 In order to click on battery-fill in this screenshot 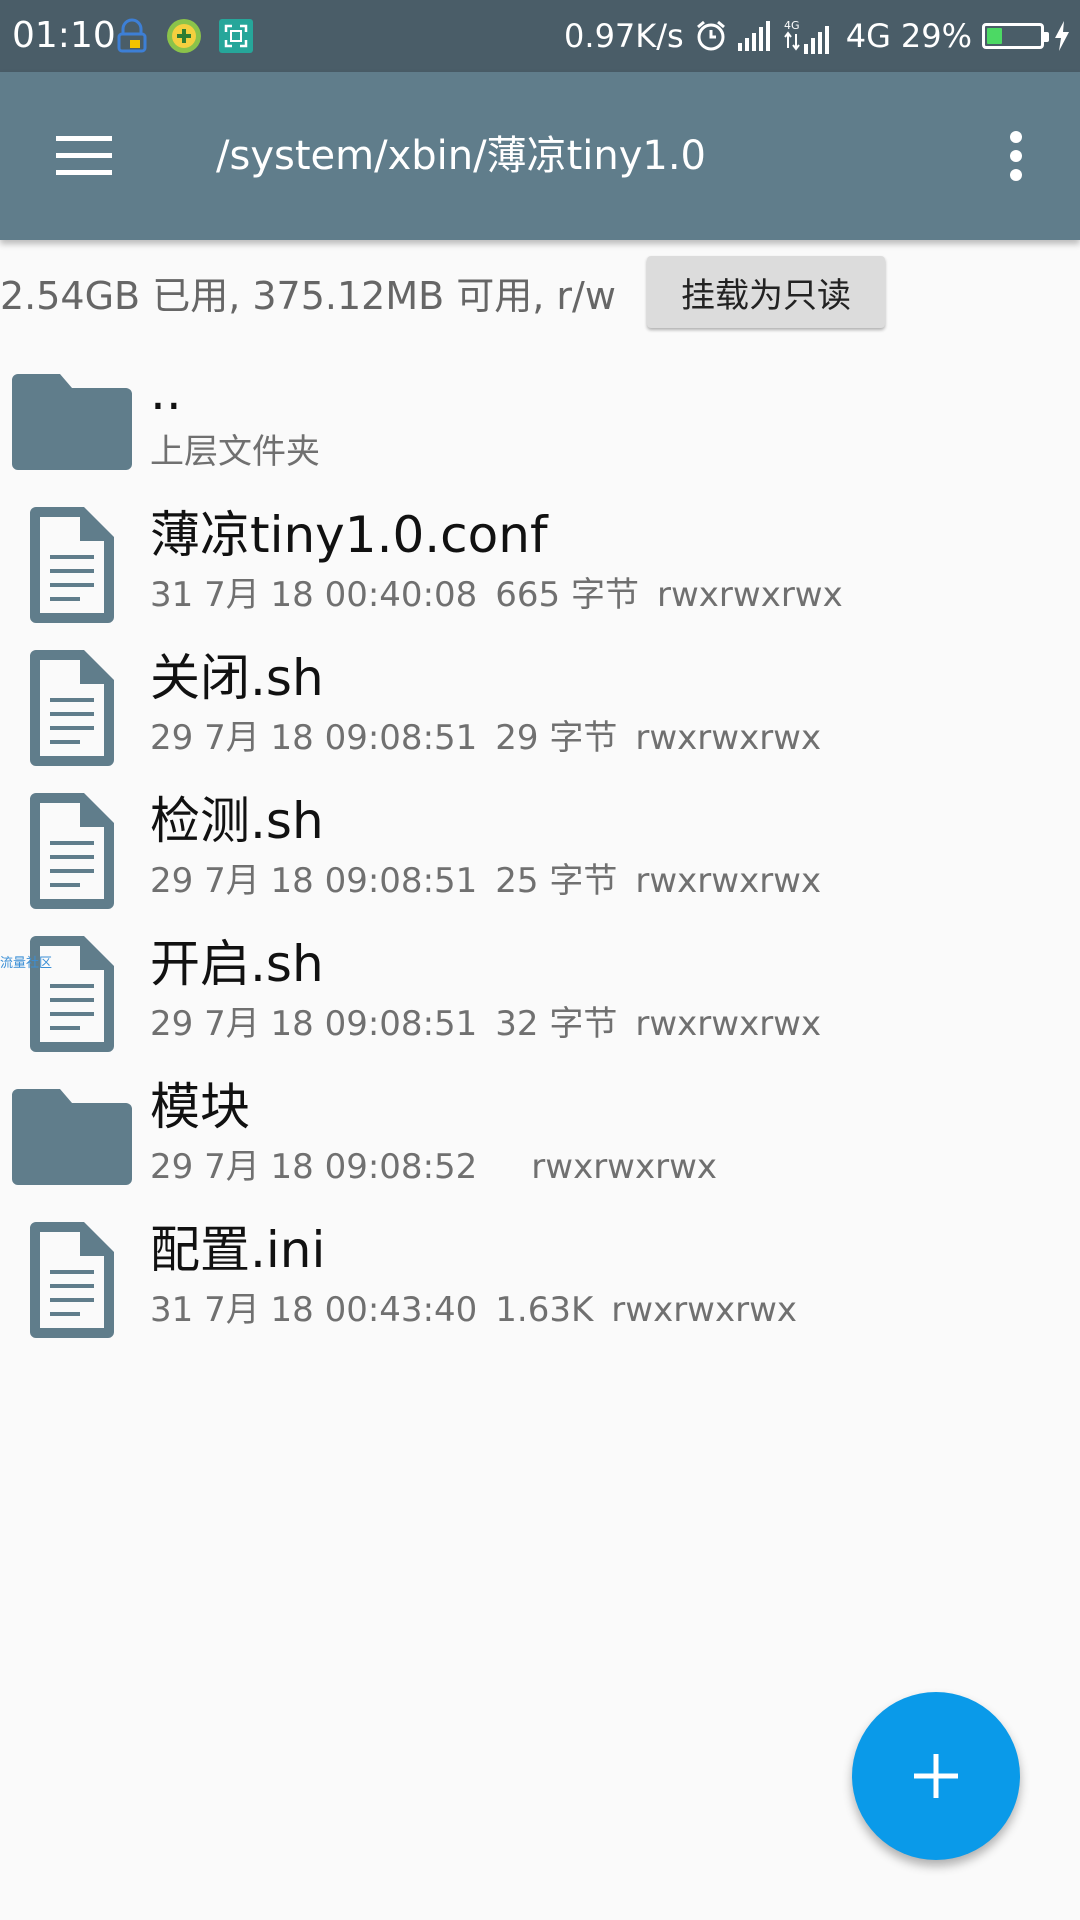, I will do `click(994, 36)`.